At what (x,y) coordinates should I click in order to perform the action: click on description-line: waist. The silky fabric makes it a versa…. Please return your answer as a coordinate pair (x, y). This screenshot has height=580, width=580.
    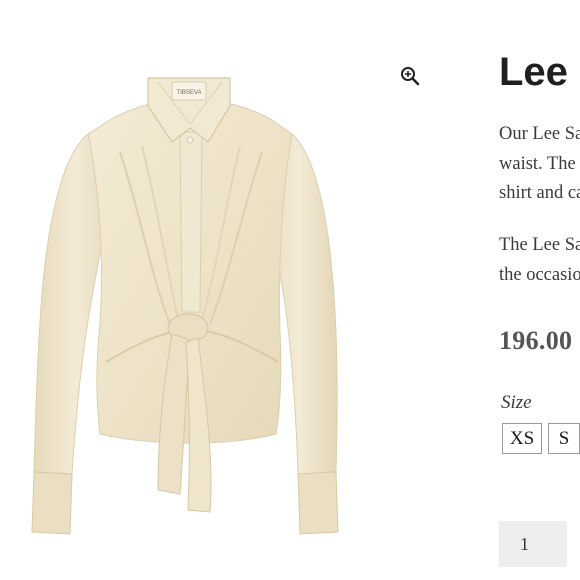
    Looking at the image, I should click on (539, 163).